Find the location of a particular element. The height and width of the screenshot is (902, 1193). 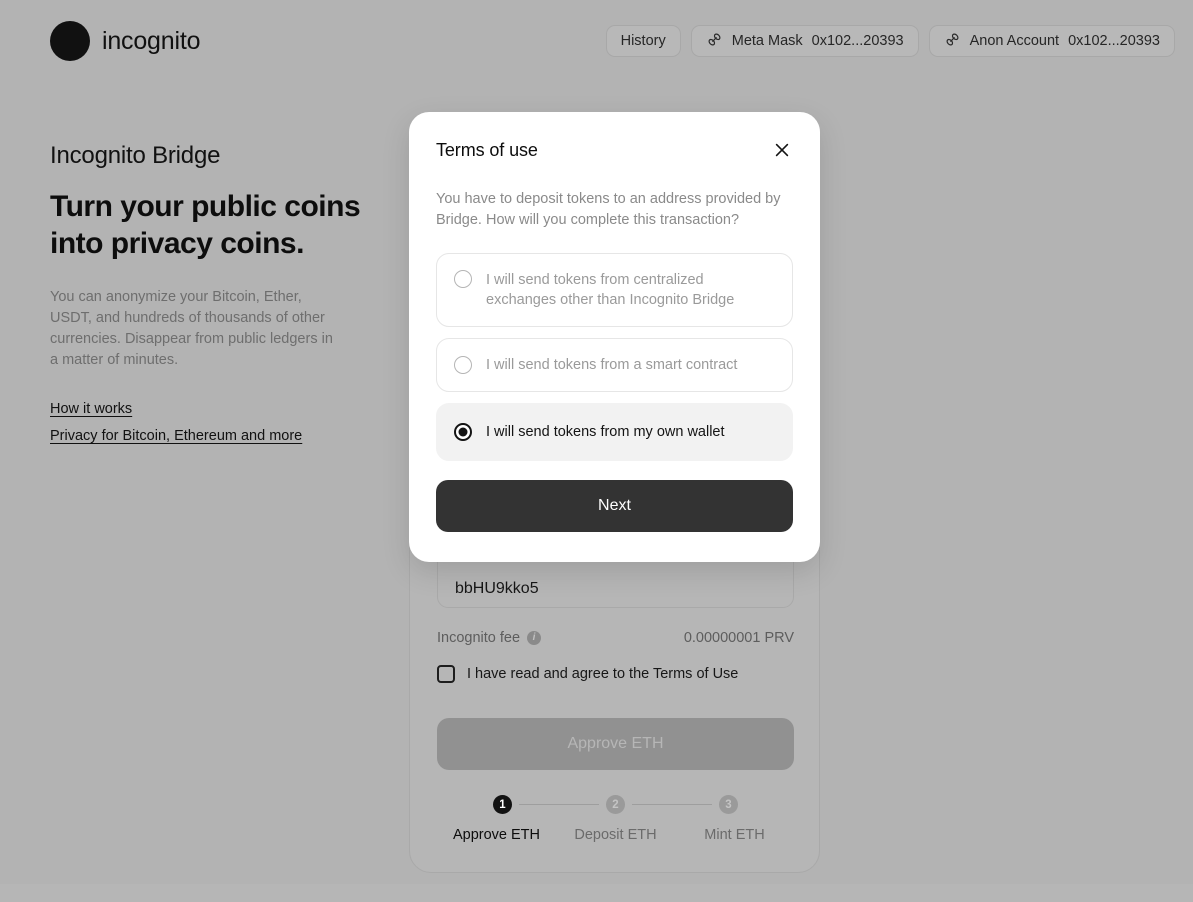

step-label-2: Deposit ETH is located at coordinates (615, 835).